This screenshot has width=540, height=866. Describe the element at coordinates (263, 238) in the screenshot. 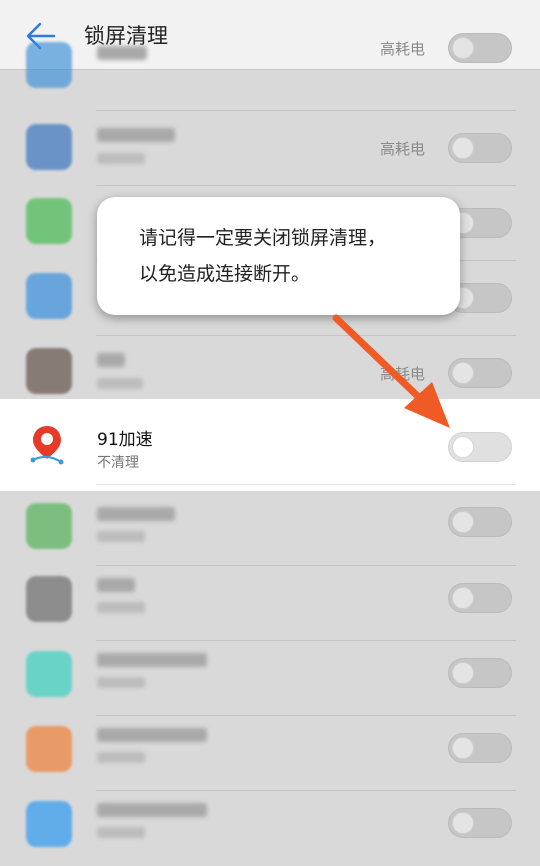

I see `callout-line-1: 请记得一定要关闭锁屏清理，` at that location.